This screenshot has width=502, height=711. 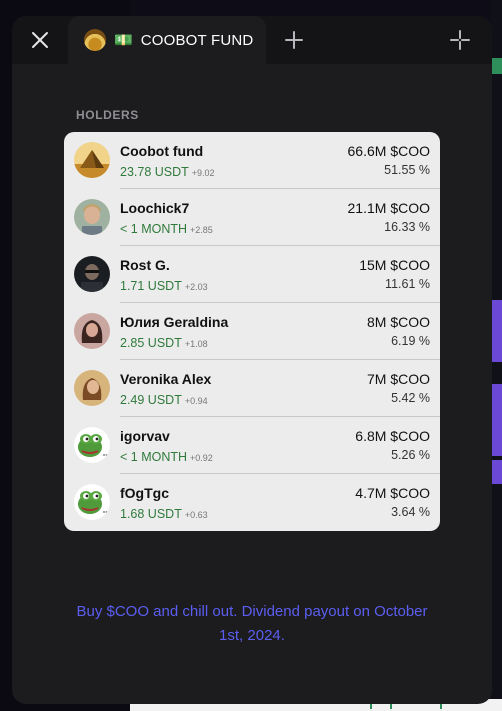 I want to click on holder-percent: 51.55 %, so click(x=407, y=170).